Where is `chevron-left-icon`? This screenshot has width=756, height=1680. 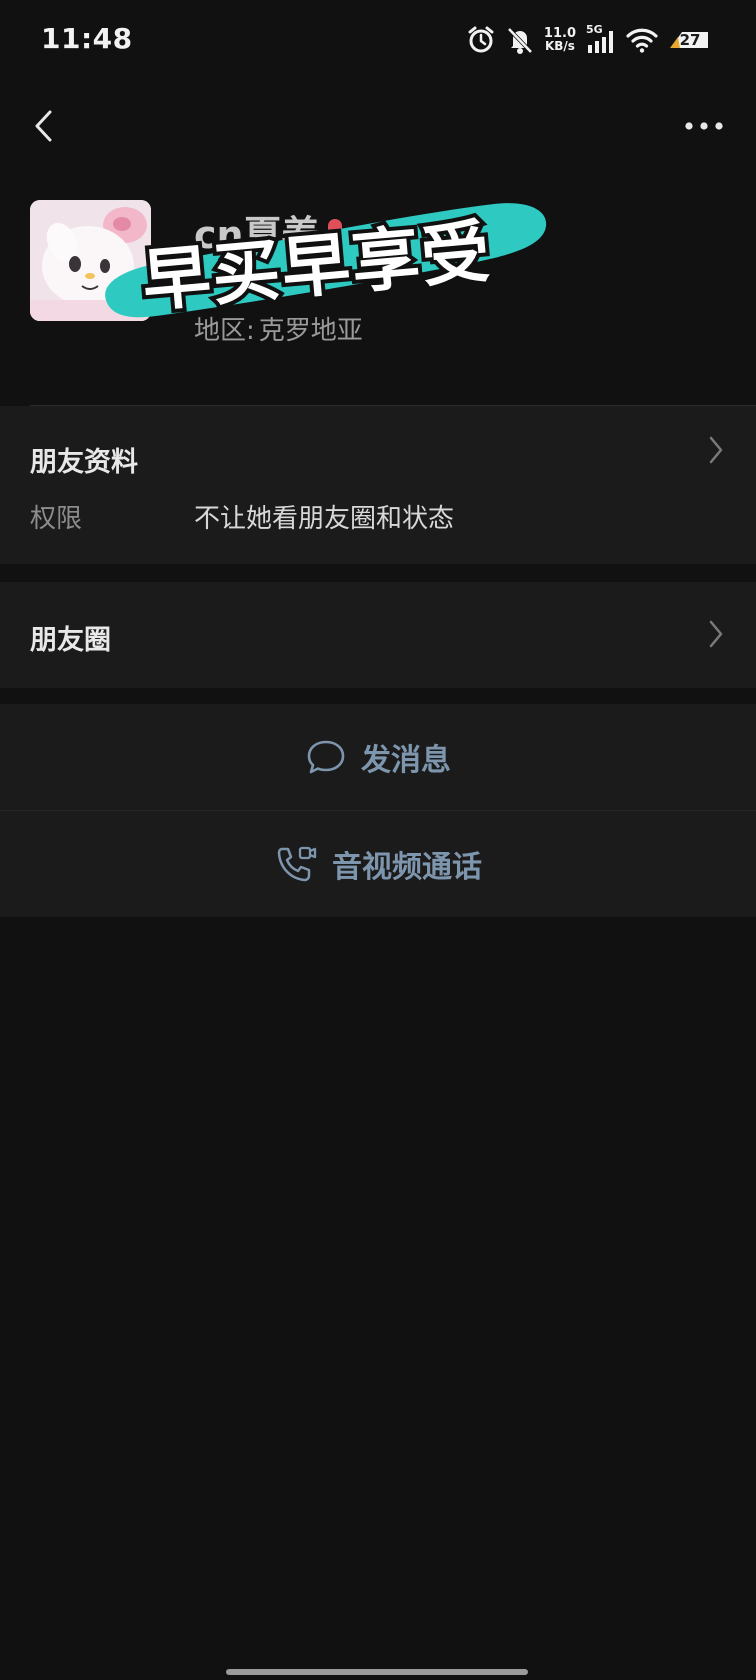
chevron-left-icon is located at coordinates (43, 126).